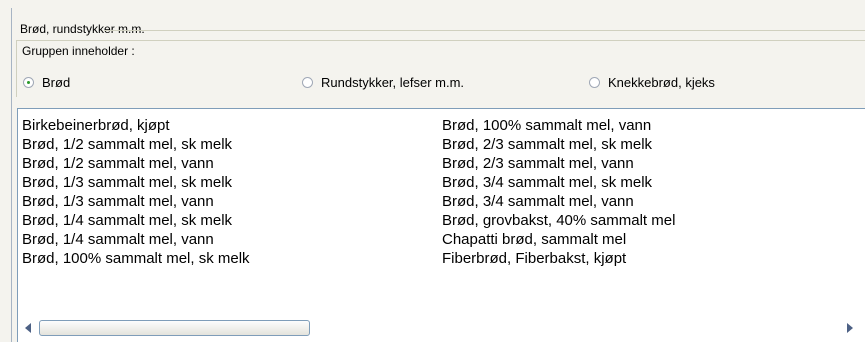  I want to click on radio-brod: Brød, so click(46, 82).